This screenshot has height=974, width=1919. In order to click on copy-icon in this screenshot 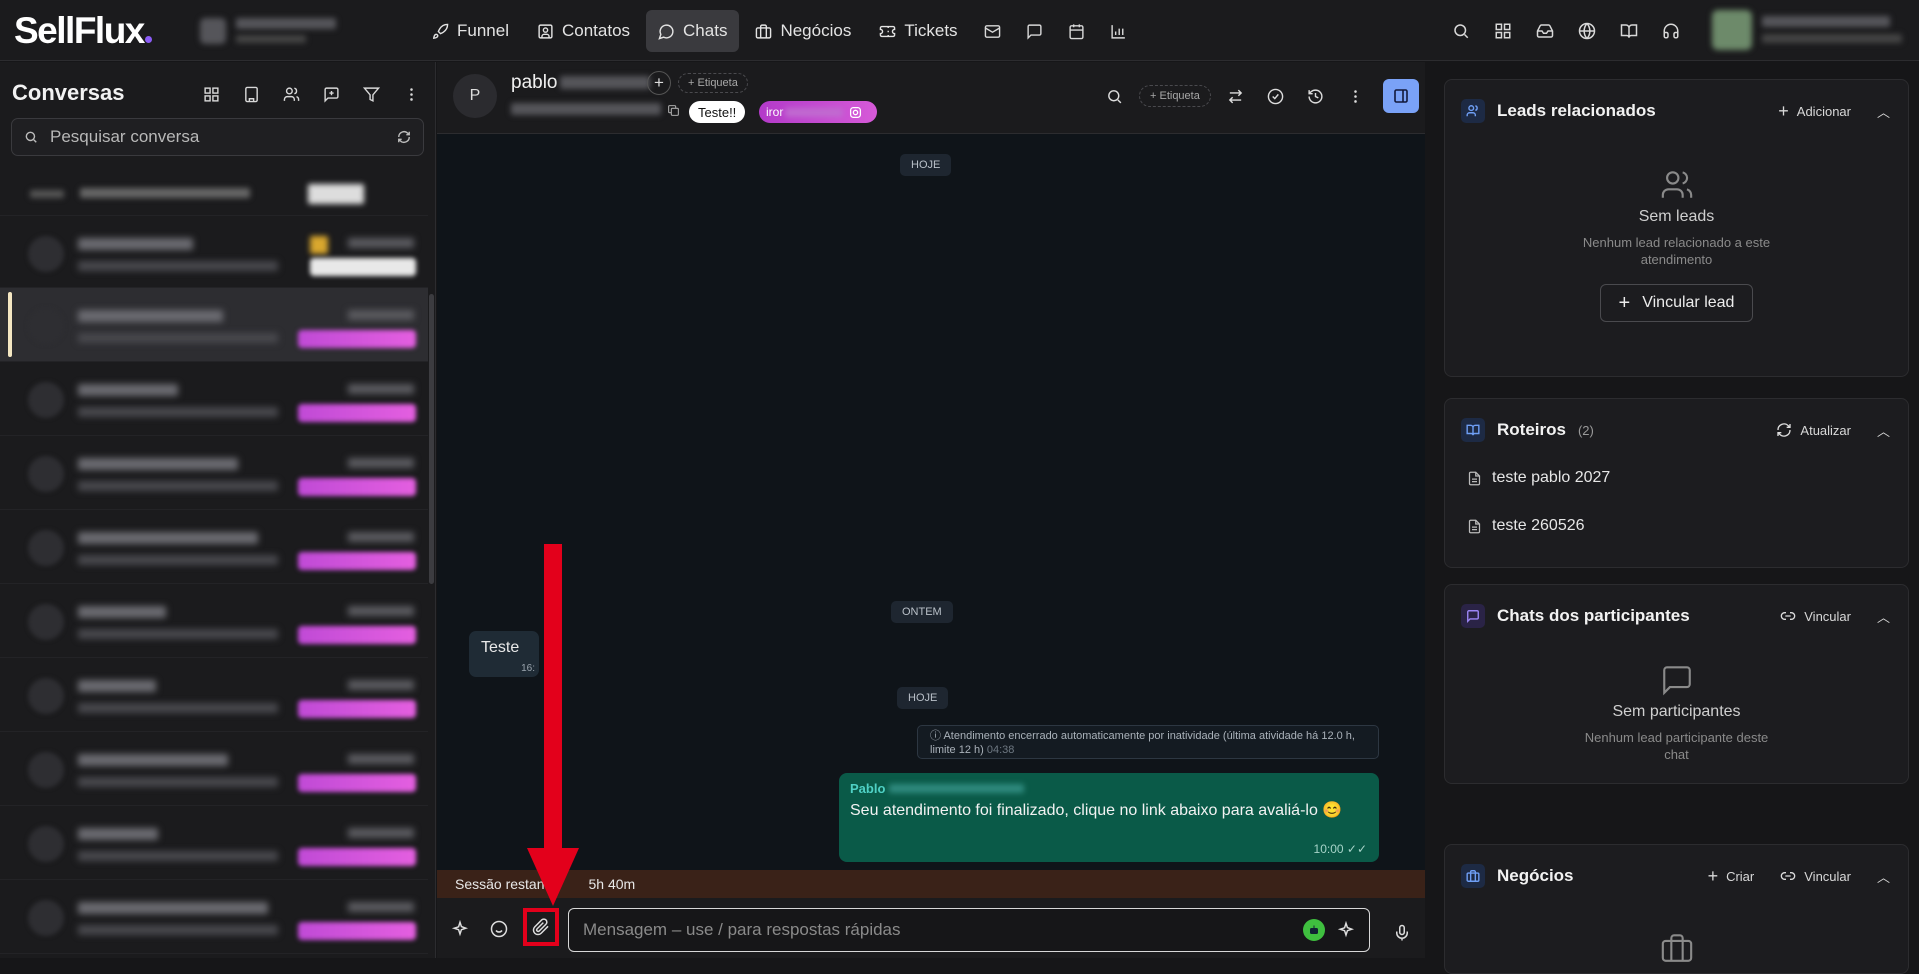, I will do `click(673, 110)`.